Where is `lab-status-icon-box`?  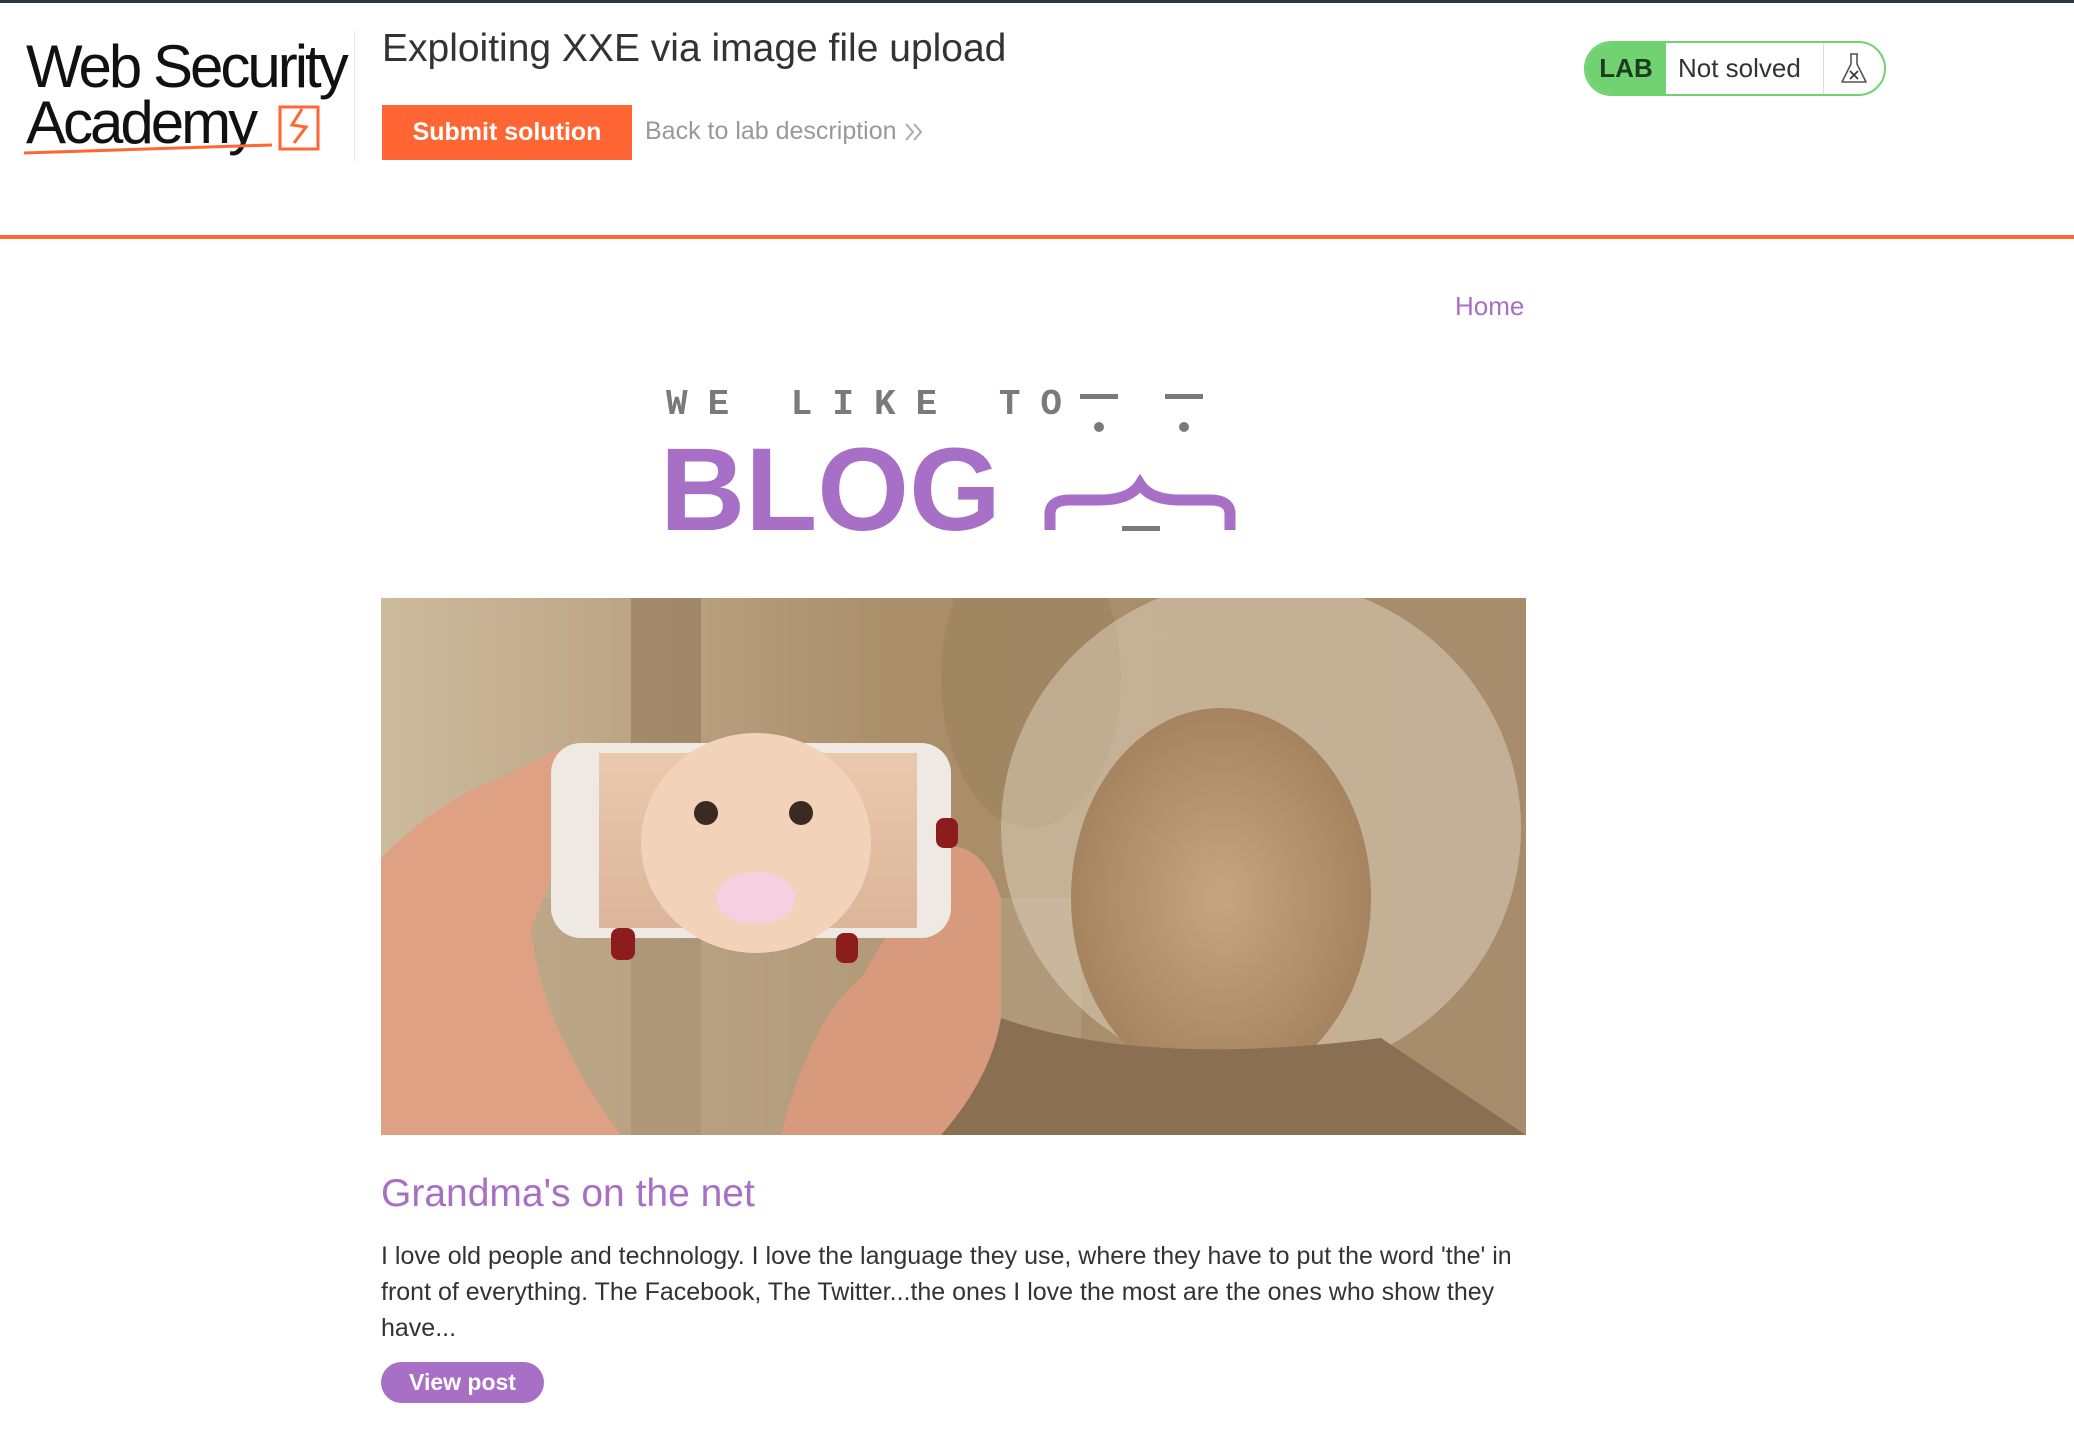 lab-status-icon-box is located at coordinates (1854, 68).